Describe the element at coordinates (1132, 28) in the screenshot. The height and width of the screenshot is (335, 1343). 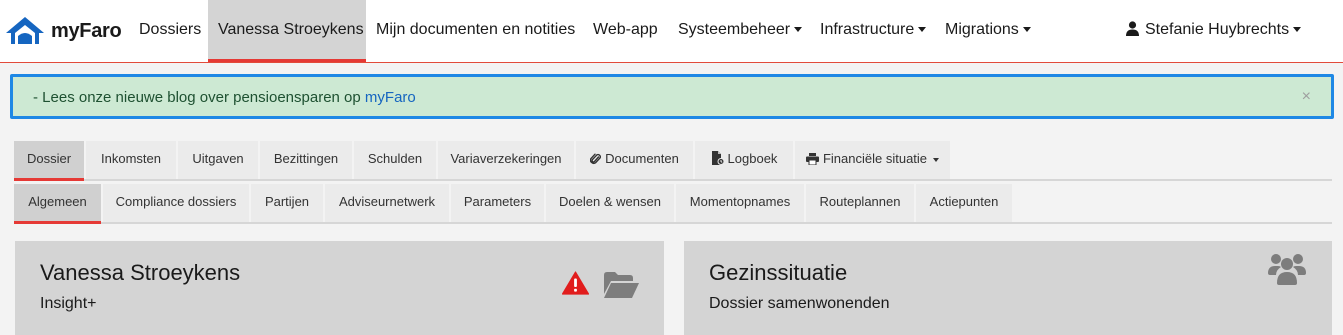
I see `user-icon` at that location.